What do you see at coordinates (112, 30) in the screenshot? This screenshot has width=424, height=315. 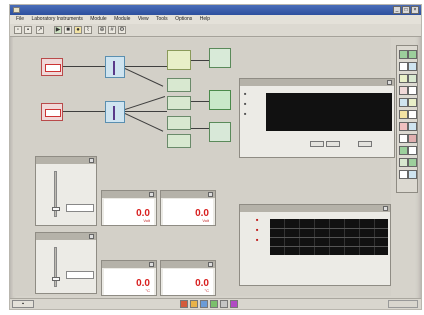 I see `grid-icon: #` at bounding box center [112, 30].